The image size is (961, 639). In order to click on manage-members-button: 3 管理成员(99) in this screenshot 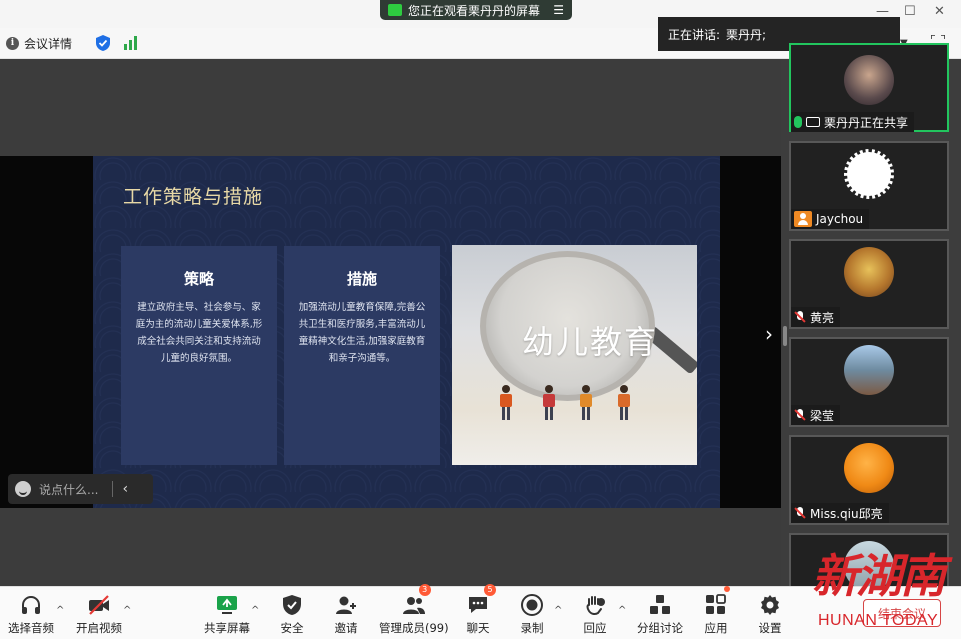, I will do `click(414, 611)`.